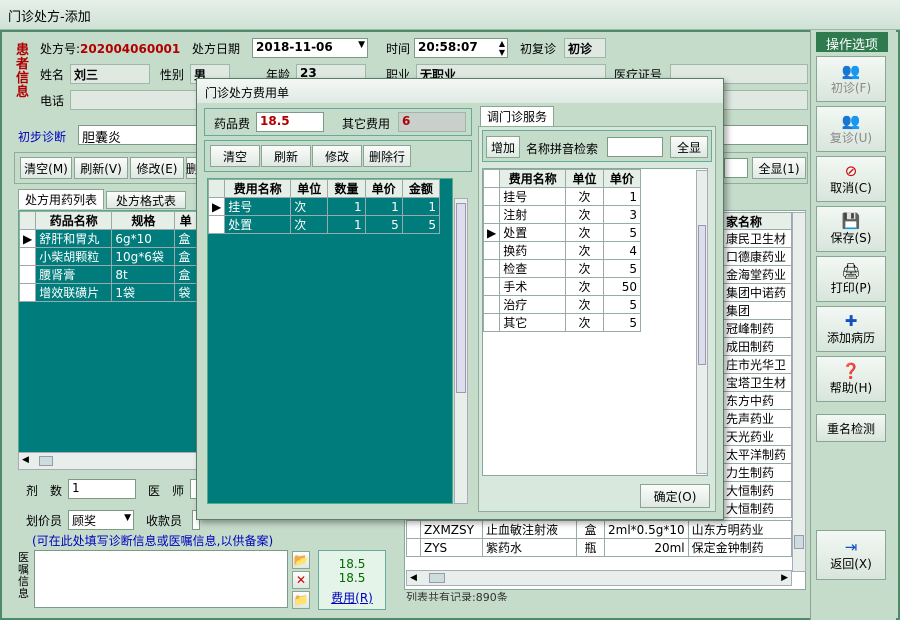 The width and height of the screenshot is (900, 620). What do you see at coordinates (503, 147) in the screenshot?
I see `add-service-button: 增加` at bounding box center [503, 147].